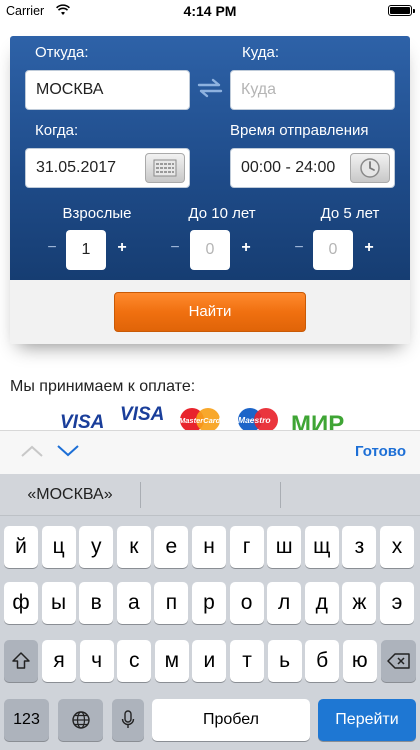 This screenshot has width=420, height=750. Describe the element at coordinates (288, 167) in the screenshot. I see `time-value: 00:00 - 24:00` at that location.